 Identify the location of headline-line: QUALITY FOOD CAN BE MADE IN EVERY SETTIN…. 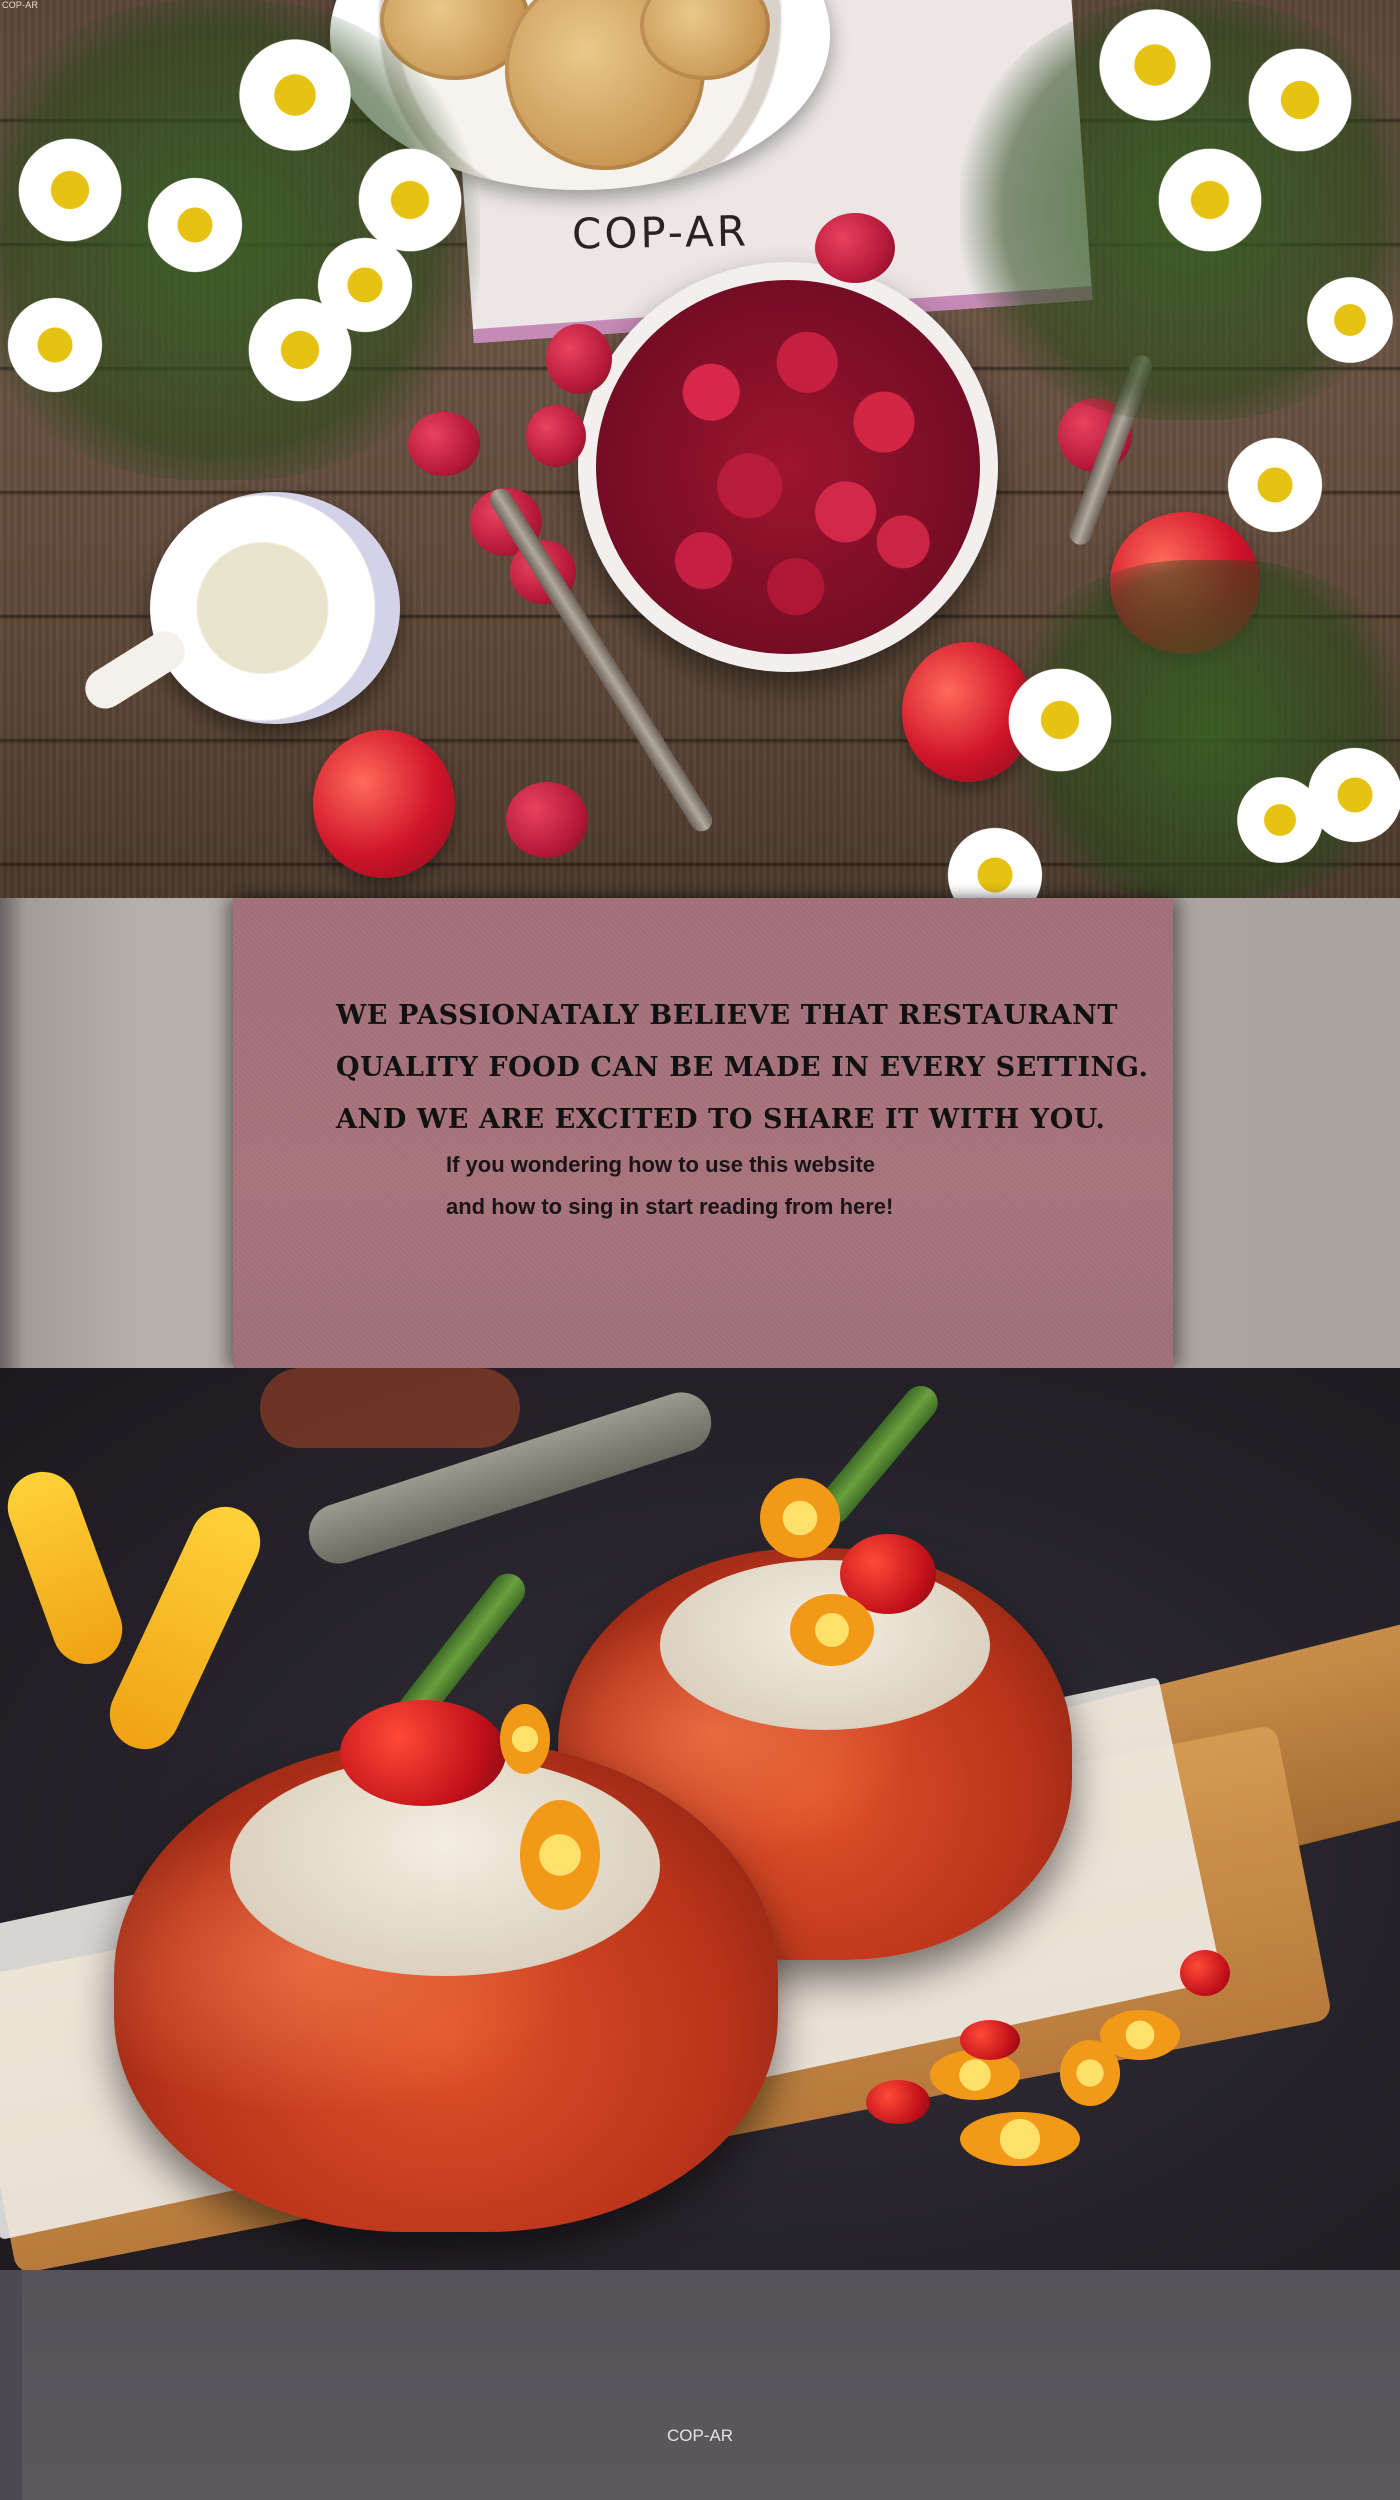
(742, 1067).